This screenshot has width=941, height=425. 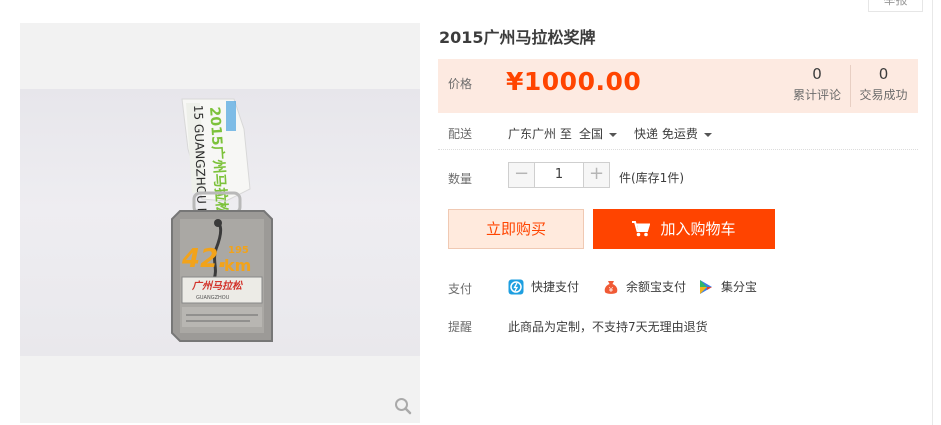 What do you see at coordinates (883, 86) in the screenshot?
I see `trade-count-stat: 0 交易成功` at bounding box center [883, 86].